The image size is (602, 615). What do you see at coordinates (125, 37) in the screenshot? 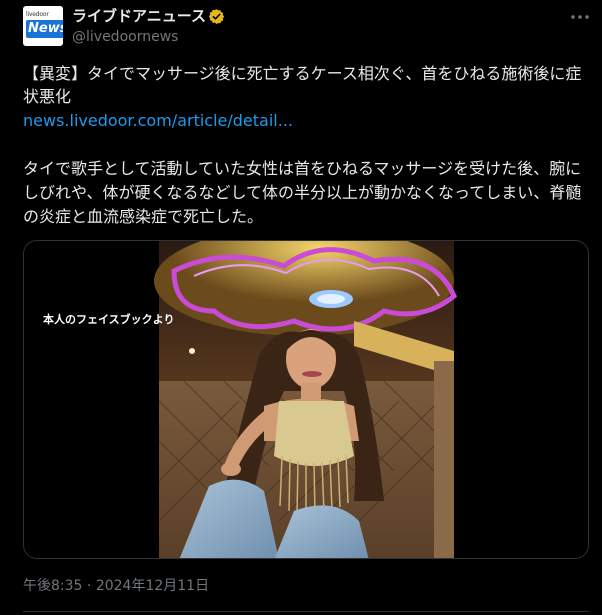
I see `account-handle: @livedoornews` at bounding box center [125, 37].